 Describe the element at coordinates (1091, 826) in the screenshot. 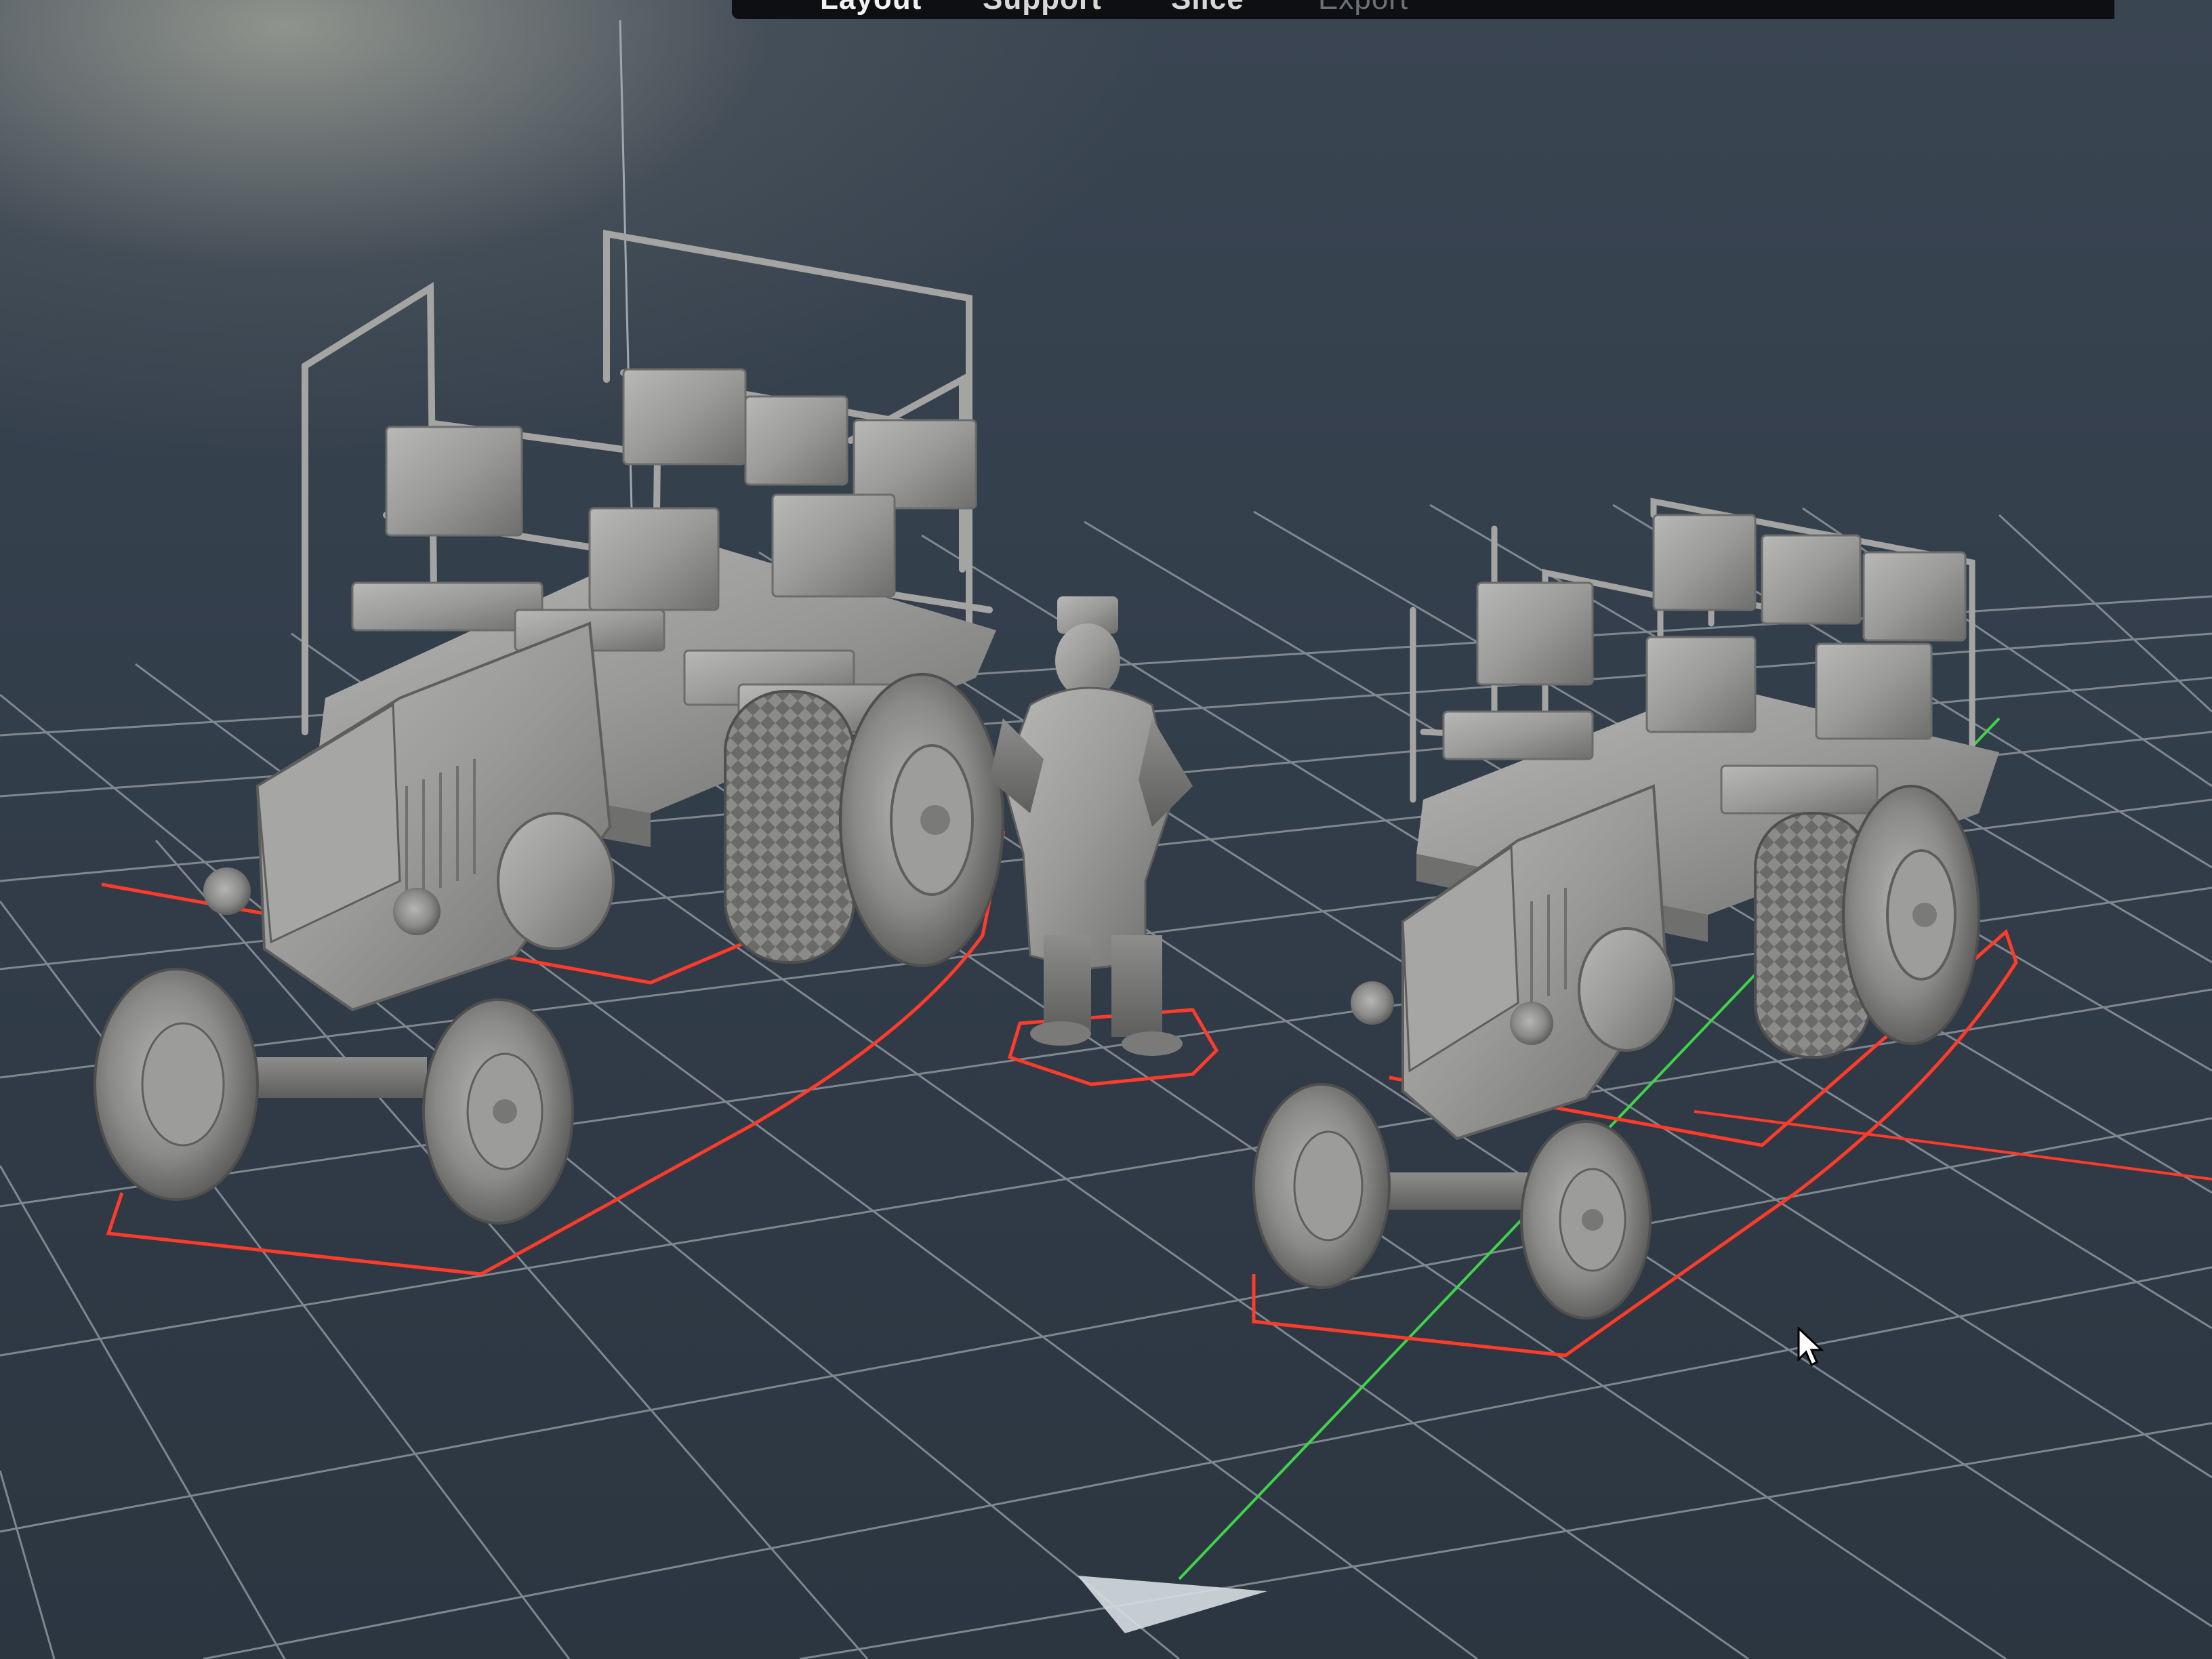

I see `model-figure` at that location.